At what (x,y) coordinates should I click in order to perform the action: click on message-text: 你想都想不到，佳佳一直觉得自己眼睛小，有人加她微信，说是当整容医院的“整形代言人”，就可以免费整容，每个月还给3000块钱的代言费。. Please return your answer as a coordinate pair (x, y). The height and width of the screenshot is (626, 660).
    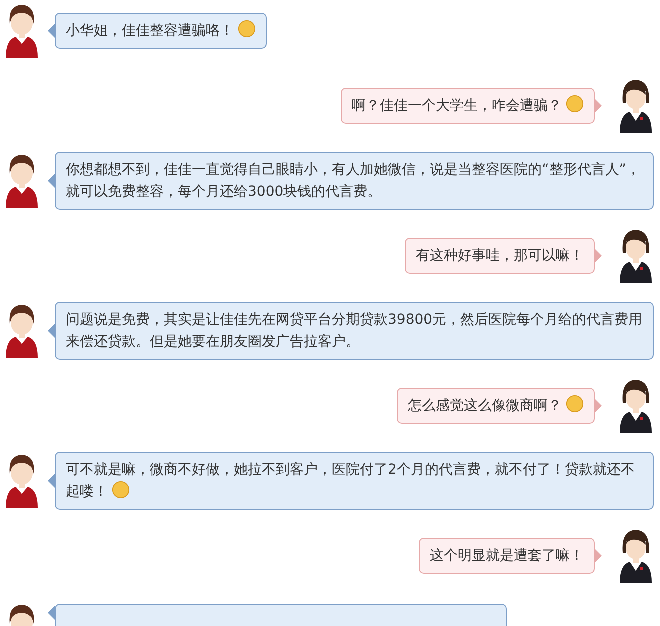
    Looking at the image, I should click on (353, 181).